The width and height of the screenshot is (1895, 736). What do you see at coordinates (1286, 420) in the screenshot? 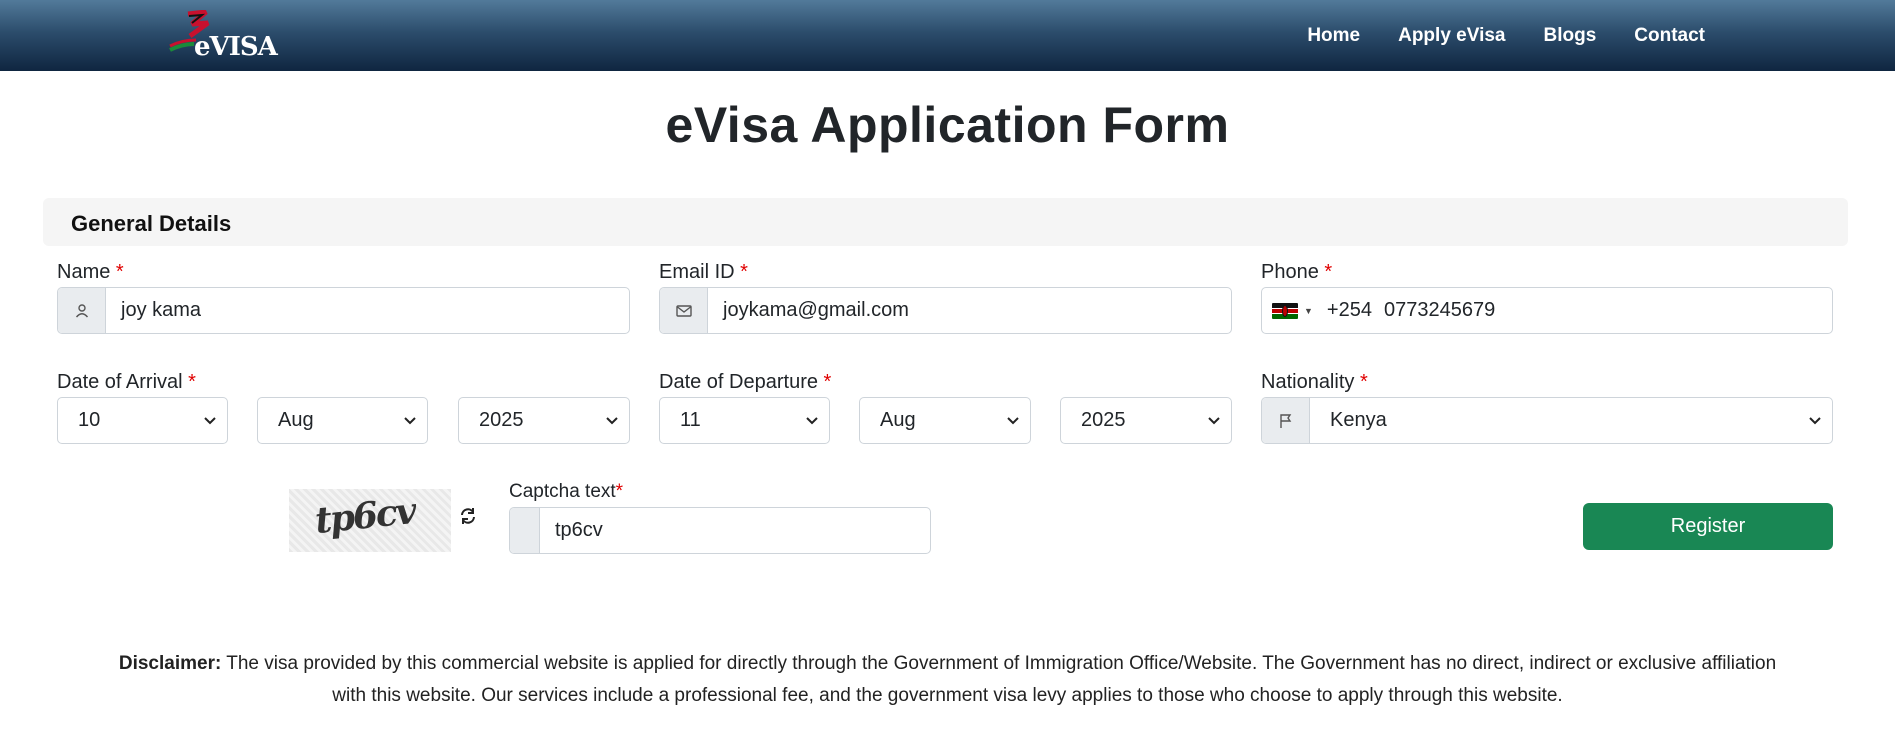
I see `flag-icon` at bounding box center [1286, 420].